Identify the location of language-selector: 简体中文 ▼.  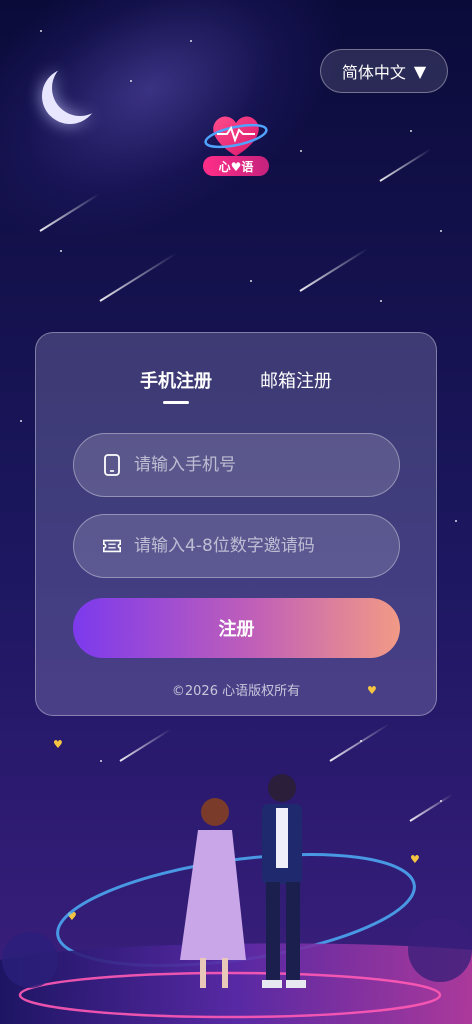
(384, 71).